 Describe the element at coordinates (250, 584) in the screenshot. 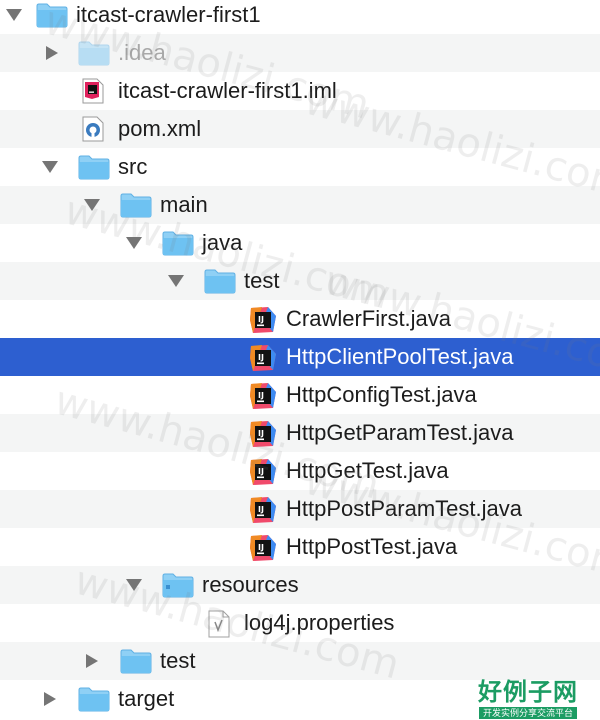

I see `tree-item-label: resources` at that location.